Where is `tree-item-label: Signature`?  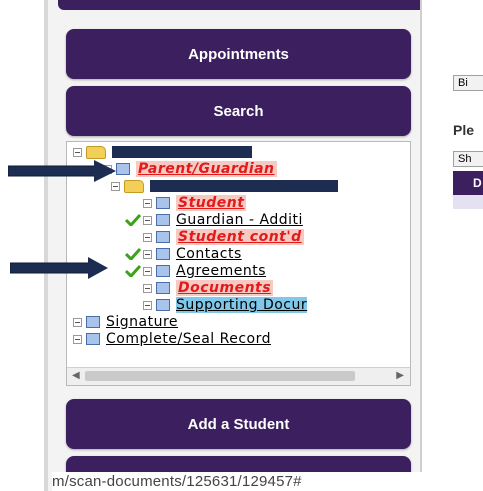 tree-item-label: Signature is located at coordinates (142, 322).